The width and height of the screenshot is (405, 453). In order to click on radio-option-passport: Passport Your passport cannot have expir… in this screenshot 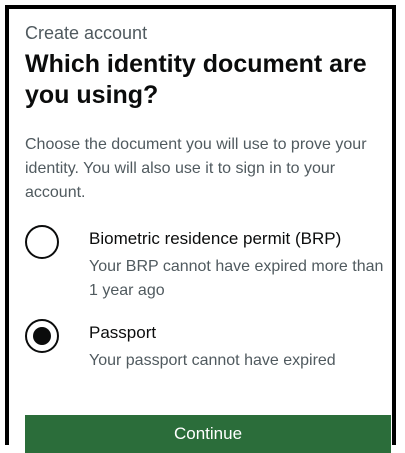, I will do `click(209, 346)`.